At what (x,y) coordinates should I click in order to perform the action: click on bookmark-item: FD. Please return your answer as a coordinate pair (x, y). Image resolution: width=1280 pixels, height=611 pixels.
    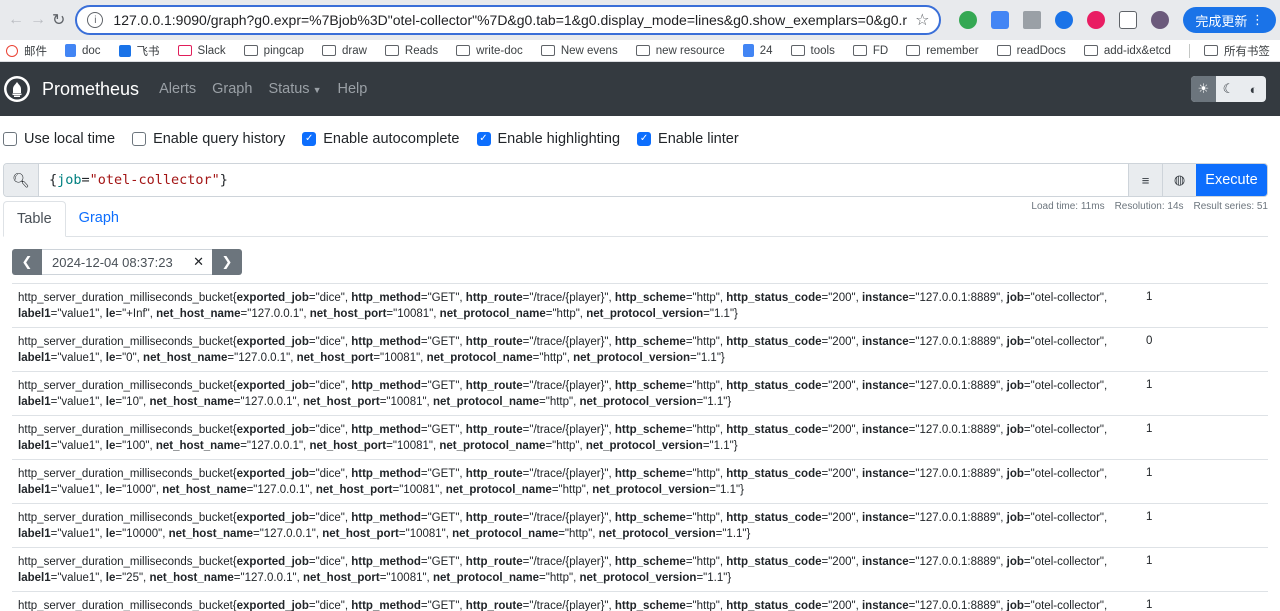
    Looking at the image, I should click on (870, 51).